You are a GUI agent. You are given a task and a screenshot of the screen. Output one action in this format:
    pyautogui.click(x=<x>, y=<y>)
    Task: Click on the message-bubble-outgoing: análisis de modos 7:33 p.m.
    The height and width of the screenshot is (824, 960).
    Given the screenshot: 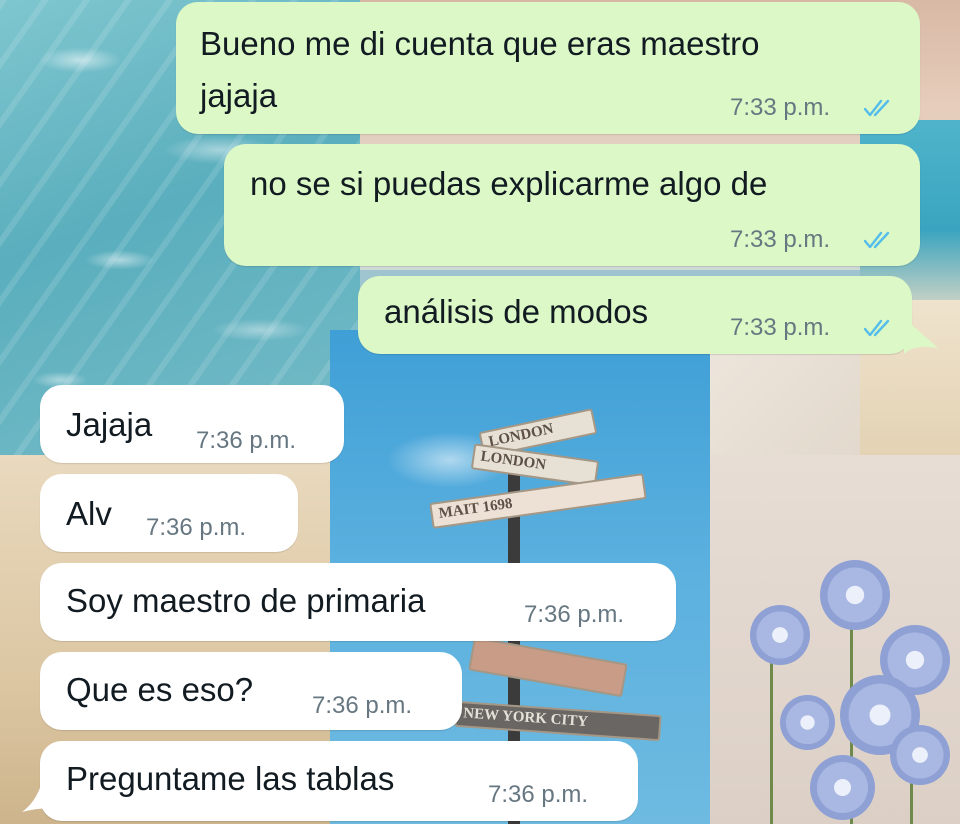 What is the action you would take?
    pyautogui.click(x=635, y=315)
    